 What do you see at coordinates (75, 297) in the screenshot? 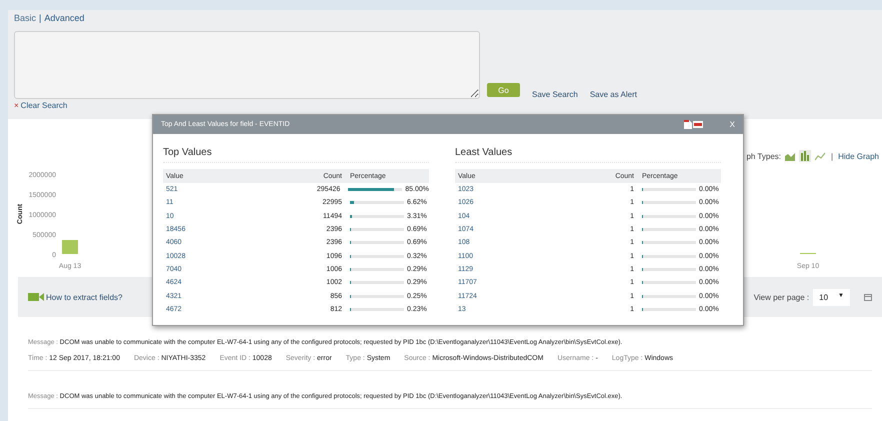
I see `how-to-extract-link: How to extract fields?` at bounding box center [75, 297].